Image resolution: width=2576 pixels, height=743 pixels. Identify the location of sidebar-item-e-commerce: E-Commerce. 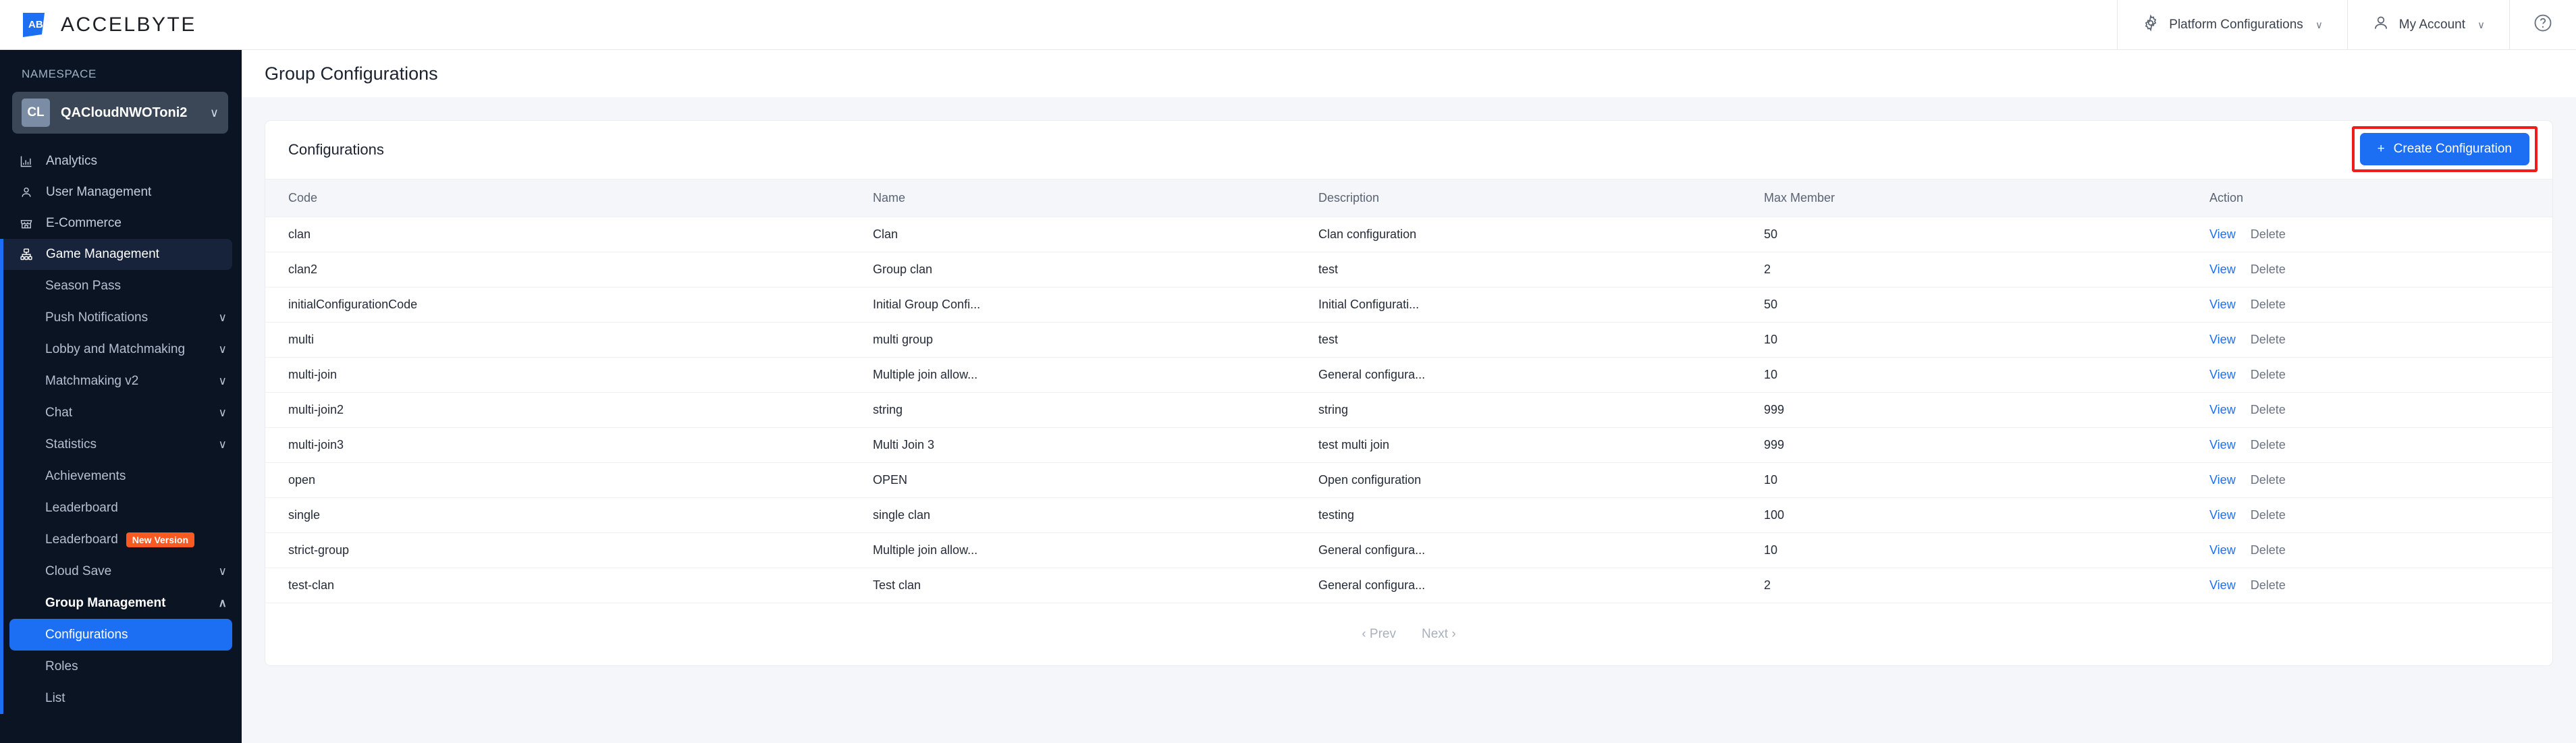
(121, 223).